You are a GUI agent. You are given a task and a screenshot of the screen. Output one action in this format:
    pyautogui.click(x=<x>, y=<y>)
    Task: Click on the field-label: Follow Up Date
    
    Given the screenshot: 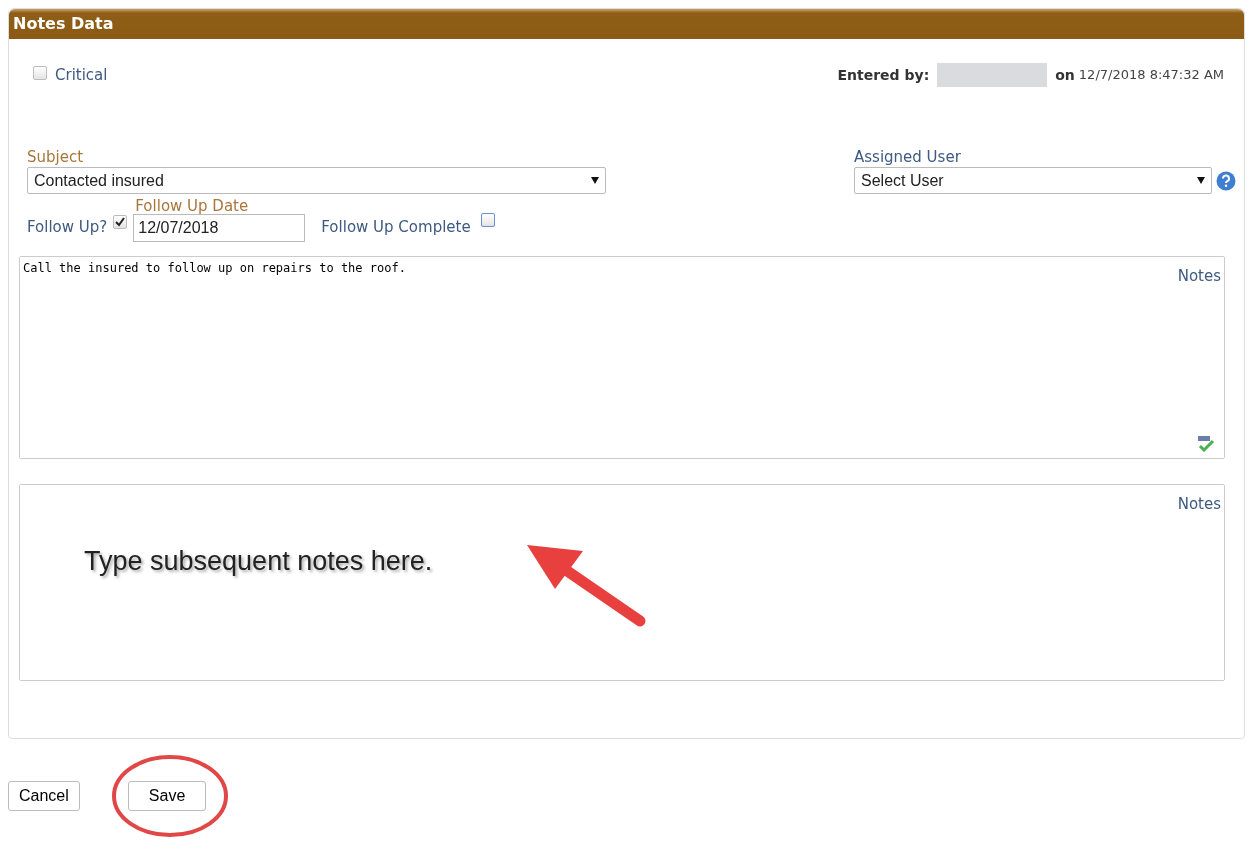 What is the action you would take?
    pyautogui.click(x=192, y=206)
    